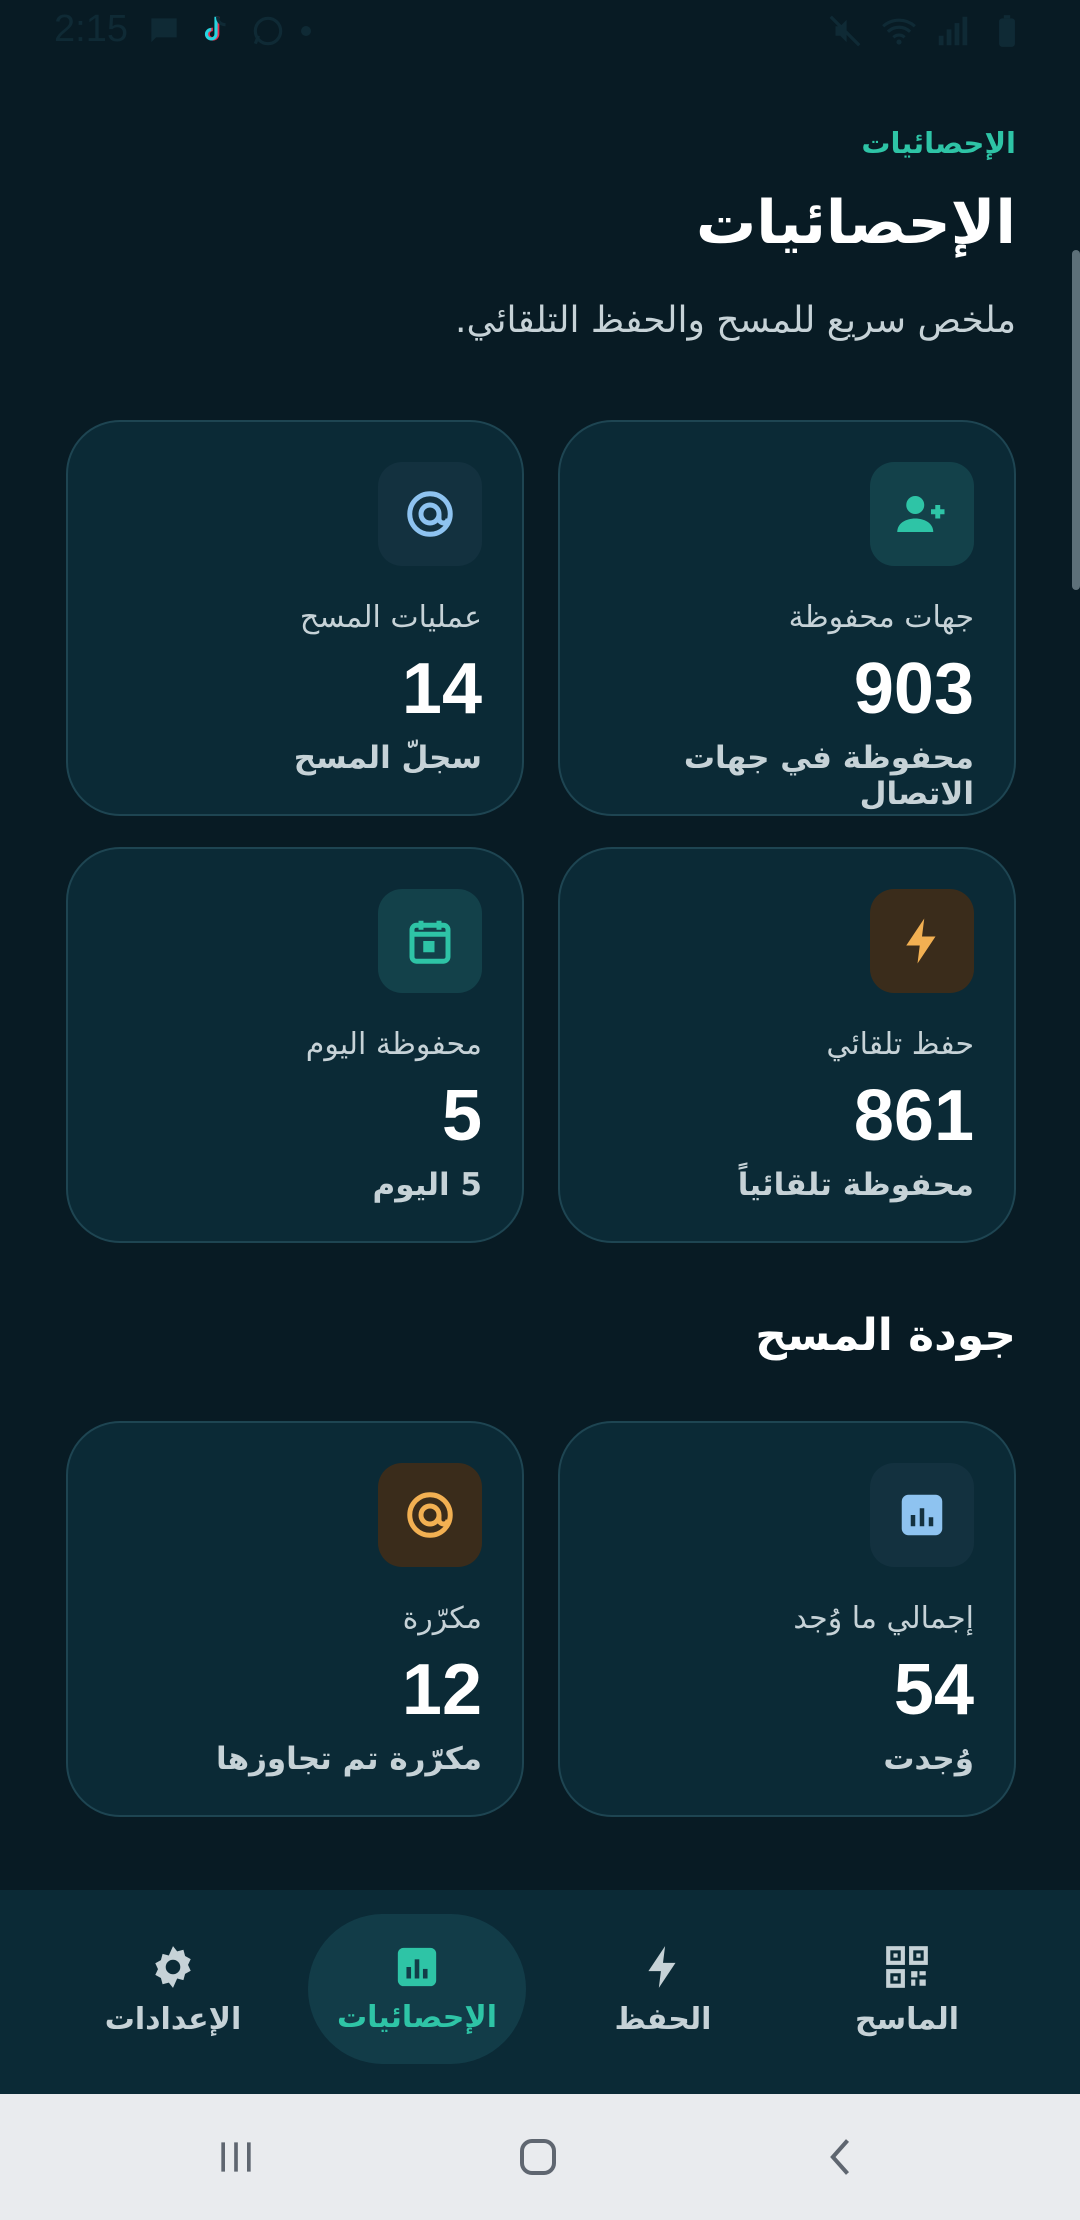 The width and height of the screenshot is (1080, 2220). Describe the element at coordinates (417, 2017) in the screenshot. I see `nav-label: الإحصائيات` at that location.